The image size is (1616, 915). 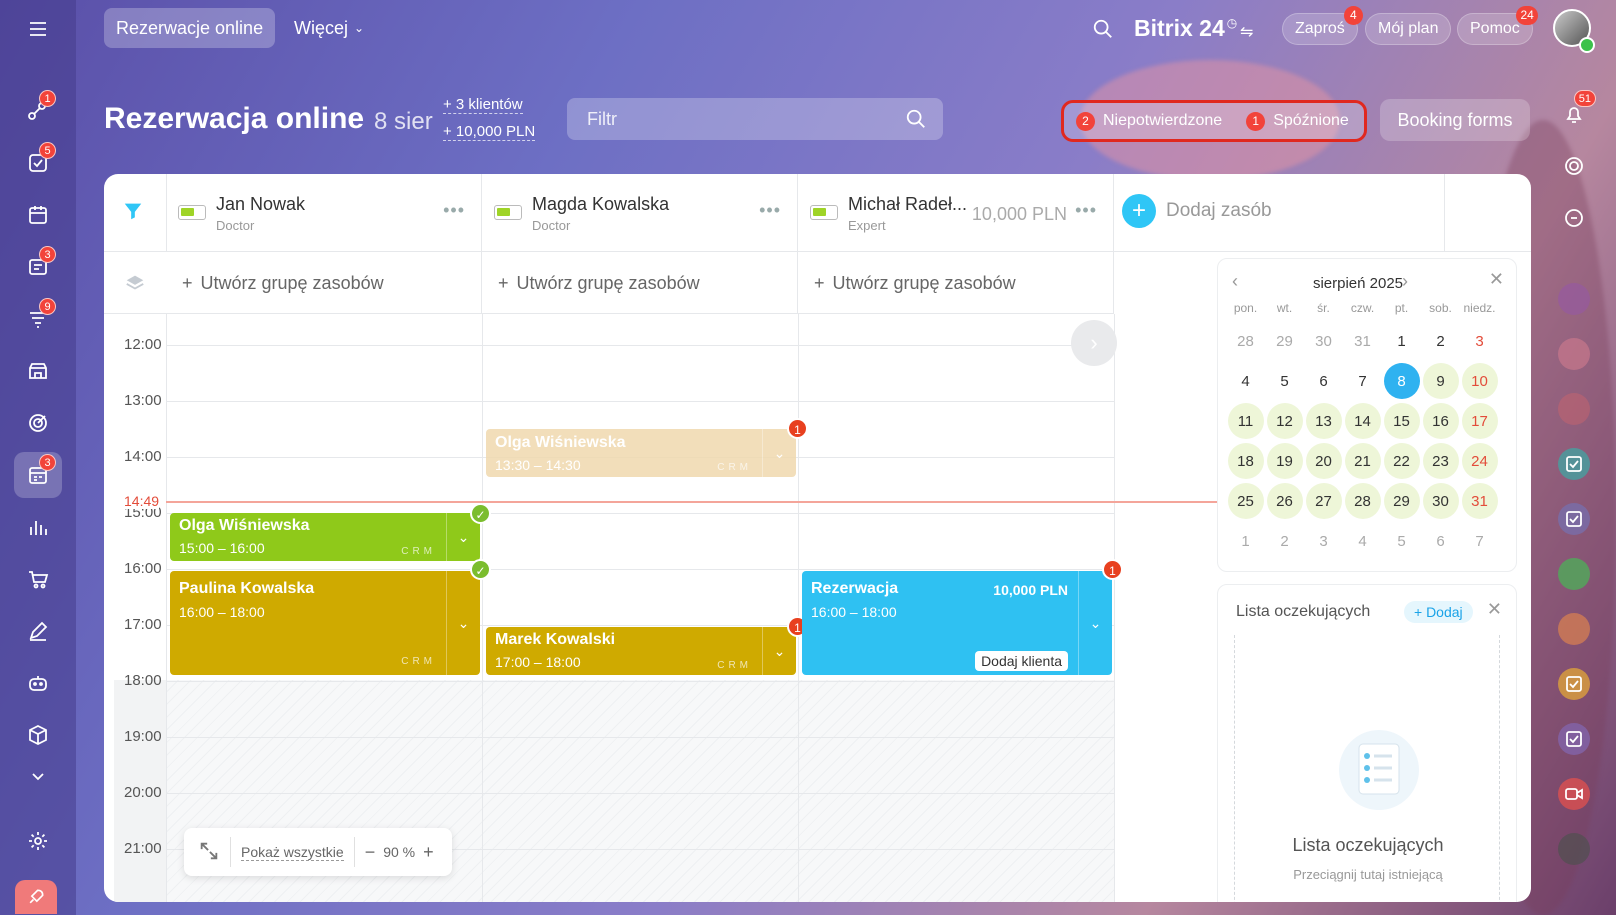 What do you see at coordinates (1245, 501) in the screenshot?
I see `calendar-day: 25` at bounding box center [1245, 501].